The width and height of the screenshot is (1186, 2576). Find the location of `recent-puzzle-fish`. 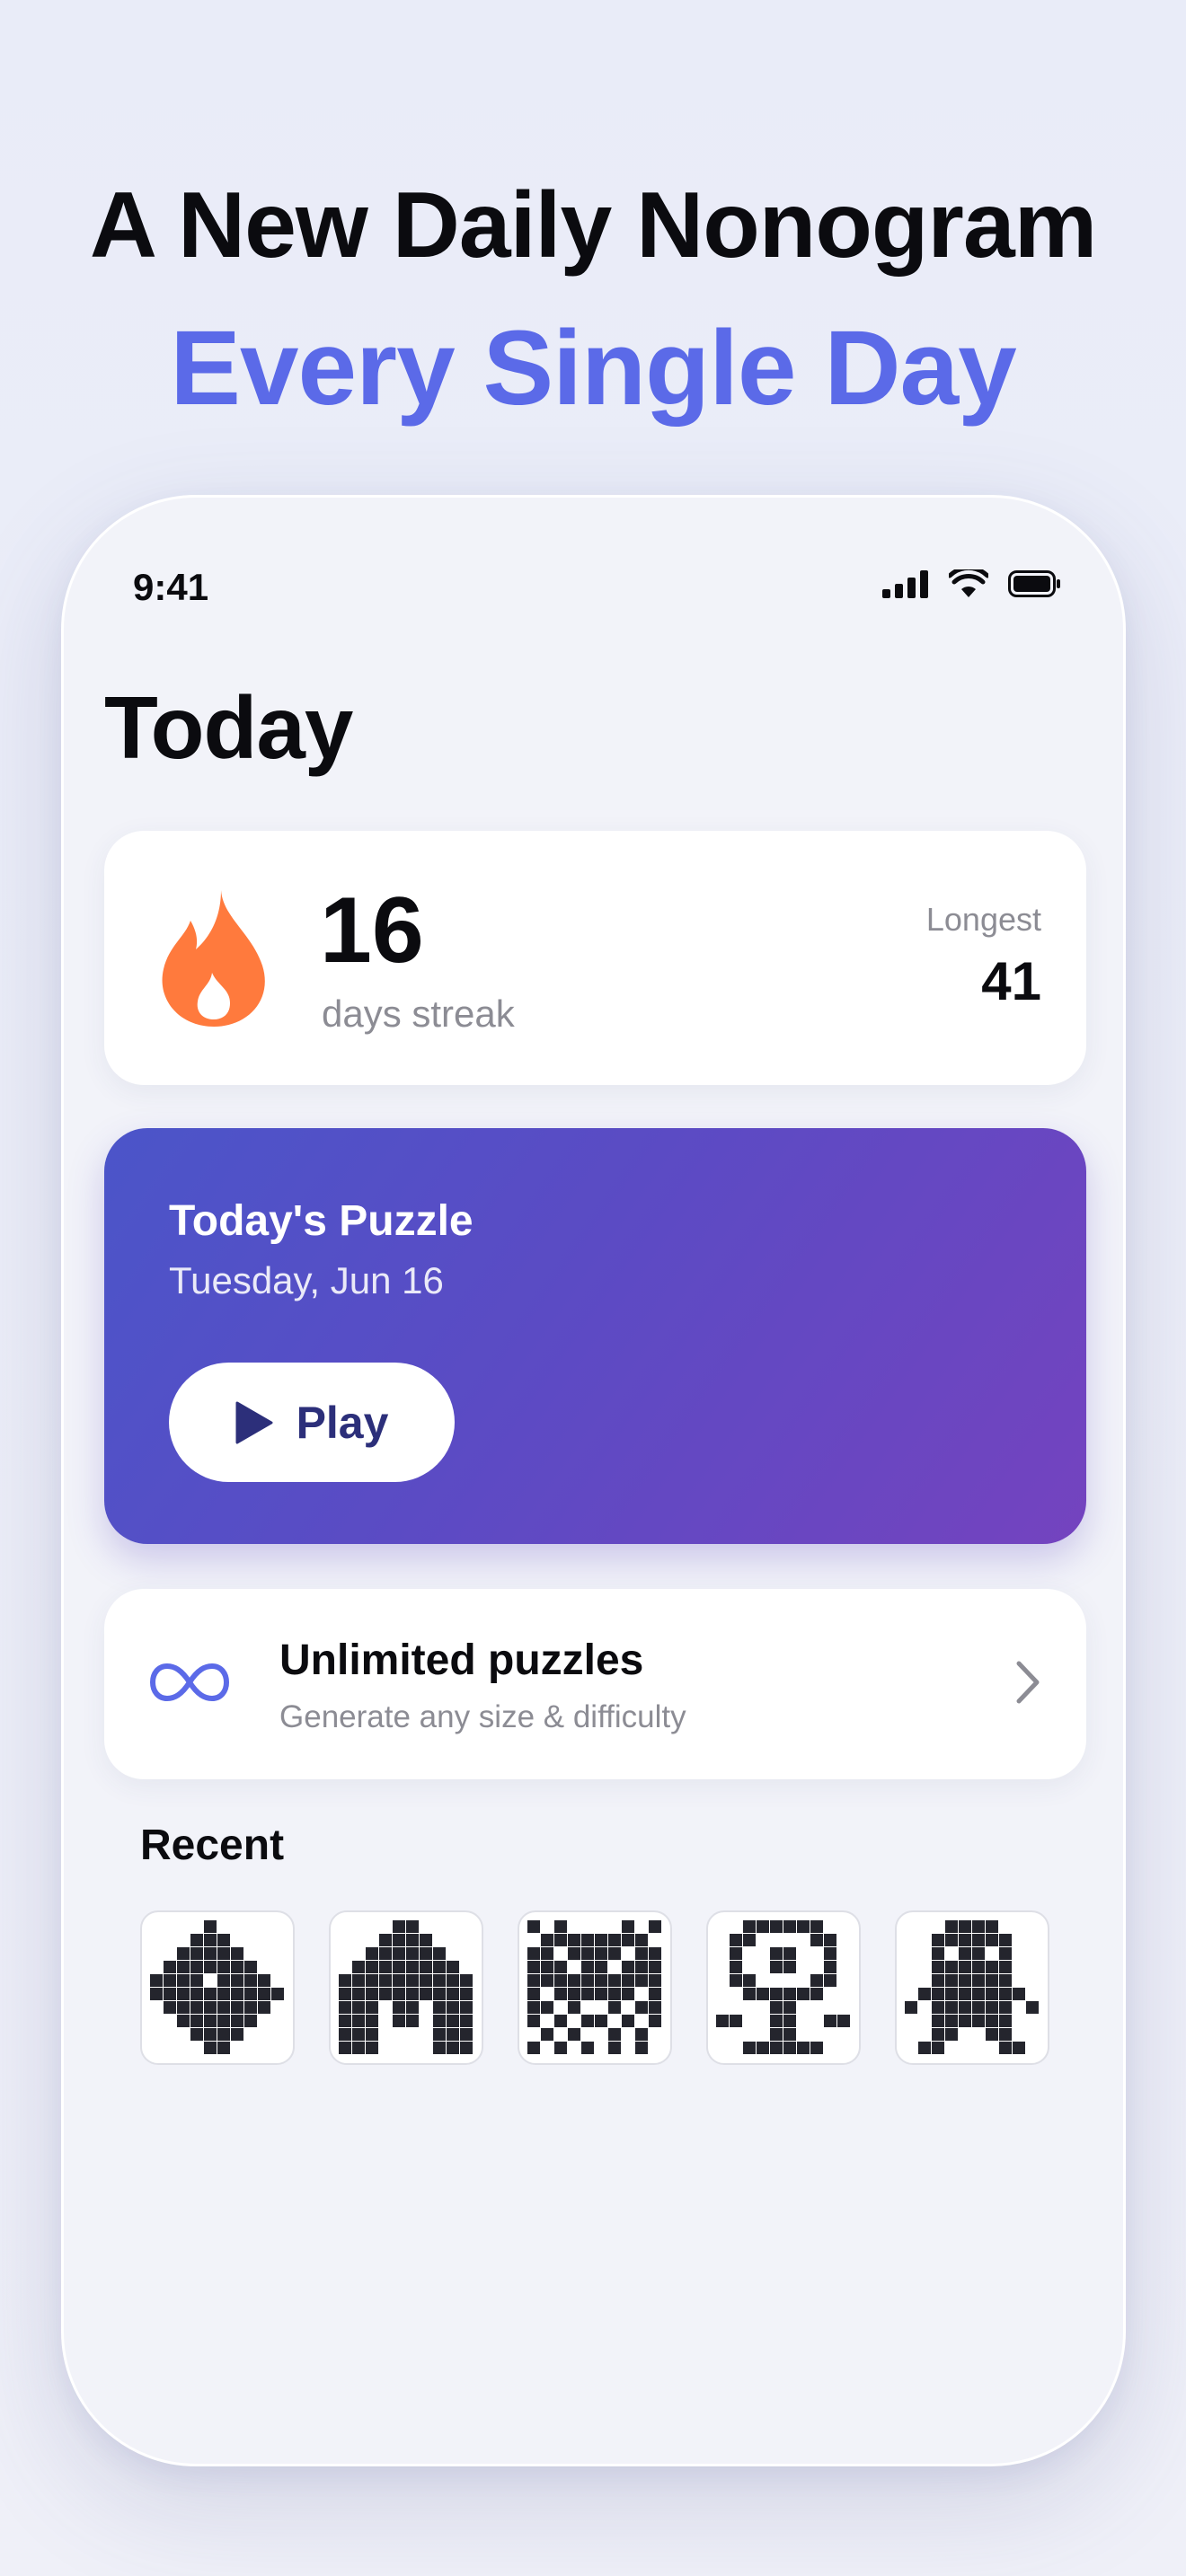

recent-puzzle-fish is located at coordinates (217, 1987).